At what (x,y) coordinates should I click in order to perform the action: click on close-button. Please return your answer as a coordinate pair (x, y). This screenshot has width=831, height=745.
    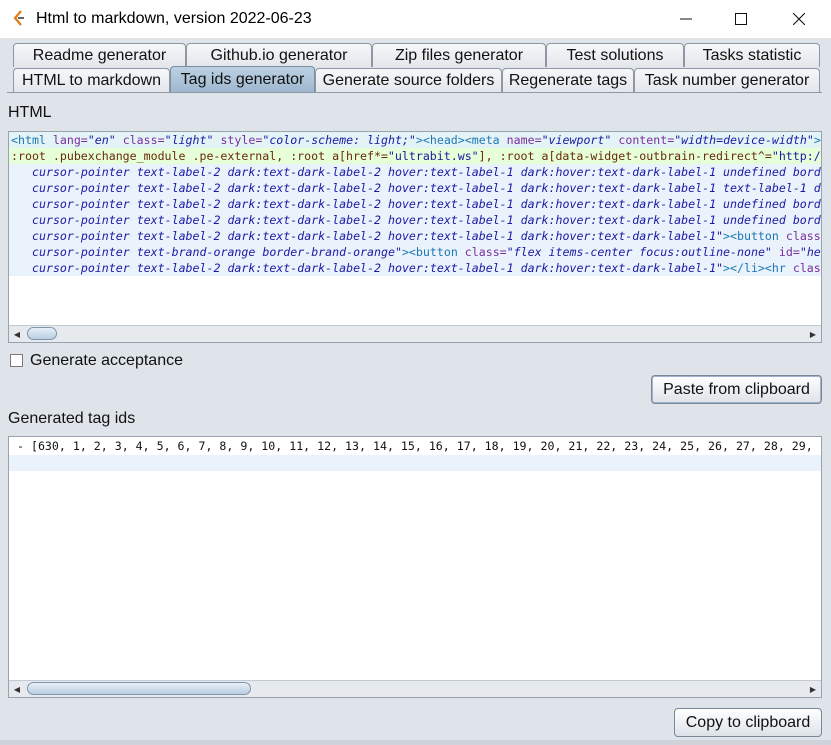
    Looking at the image, I should click on (799, 19).